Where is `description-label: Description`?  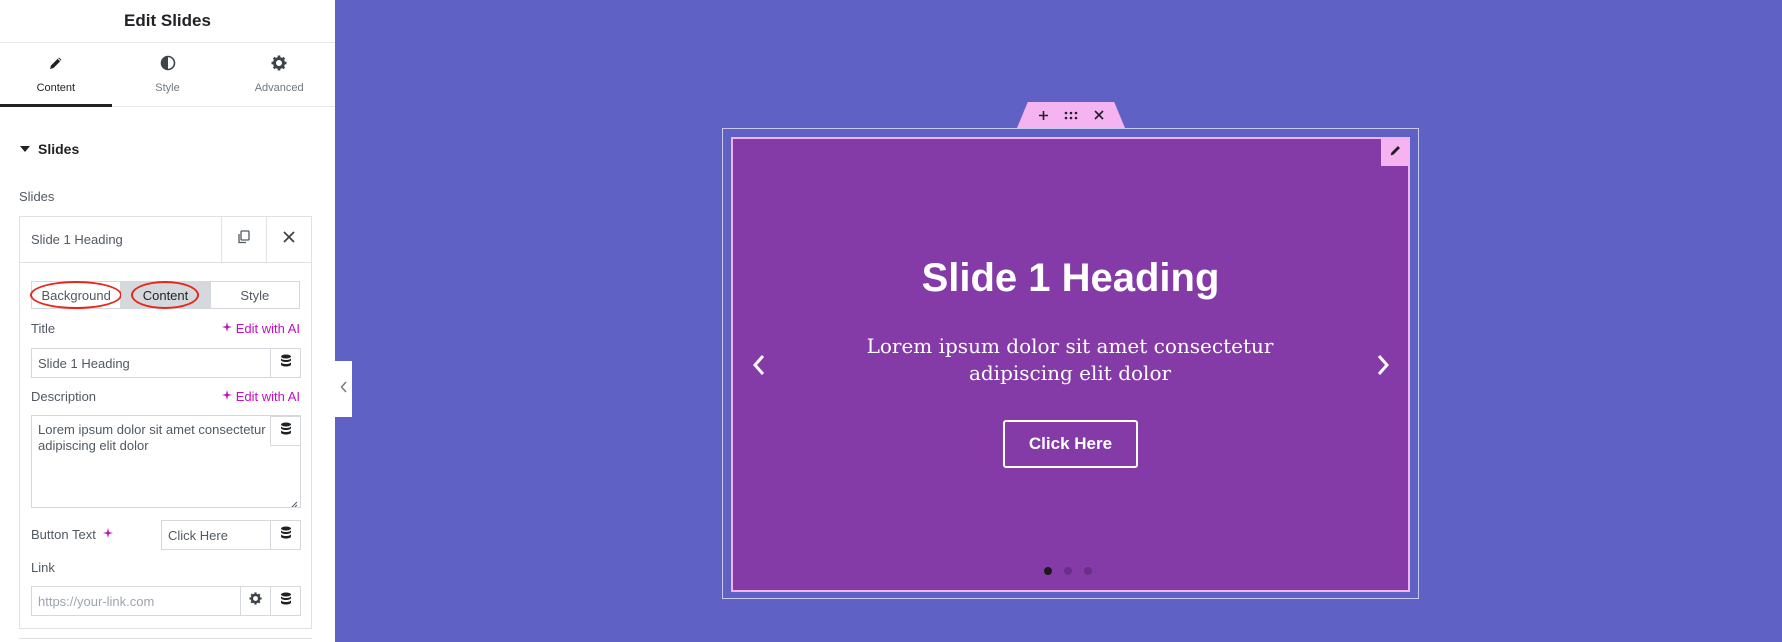 description-label: Description is located at coordinates (64, 396).